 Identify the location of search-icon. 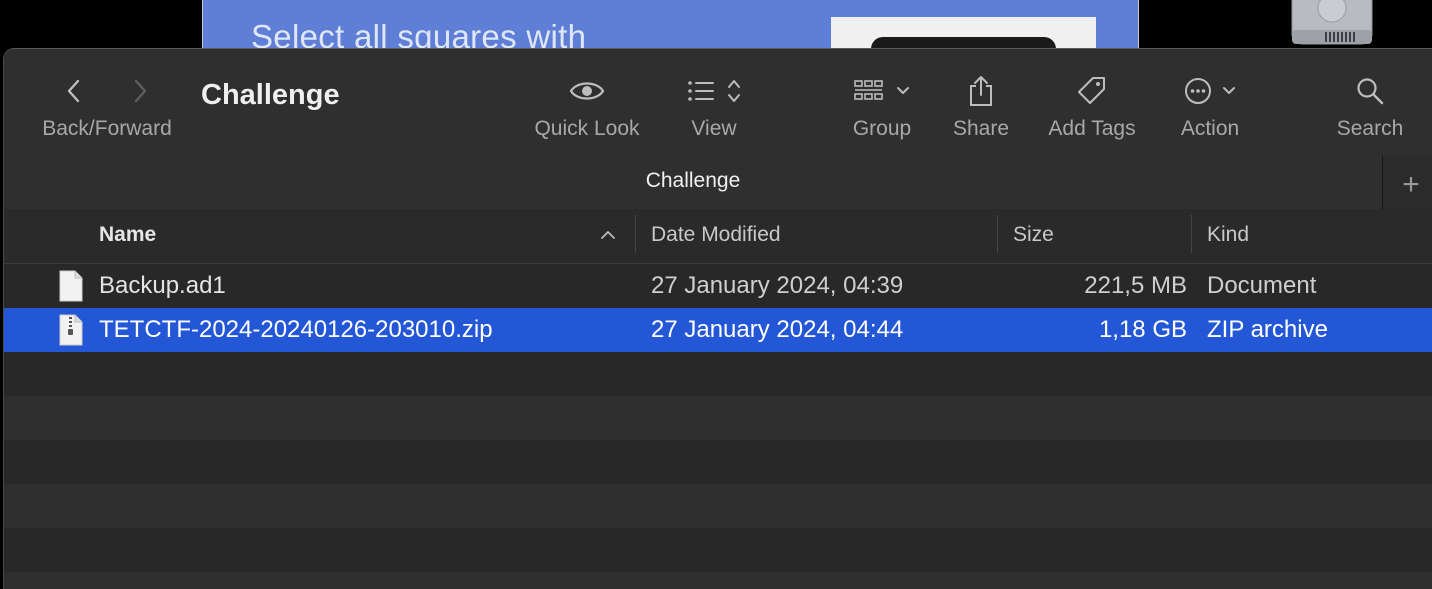
(1370, 91).